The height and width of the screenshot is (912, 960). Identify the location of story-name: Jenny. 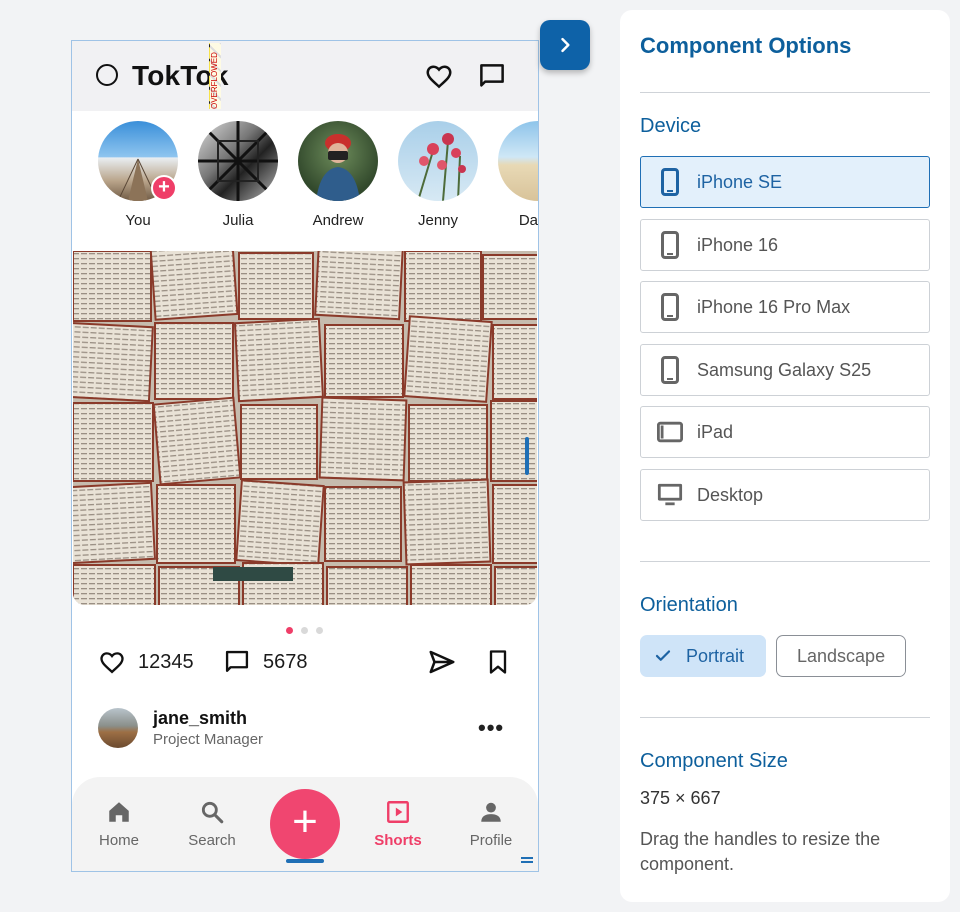
(438, 220).